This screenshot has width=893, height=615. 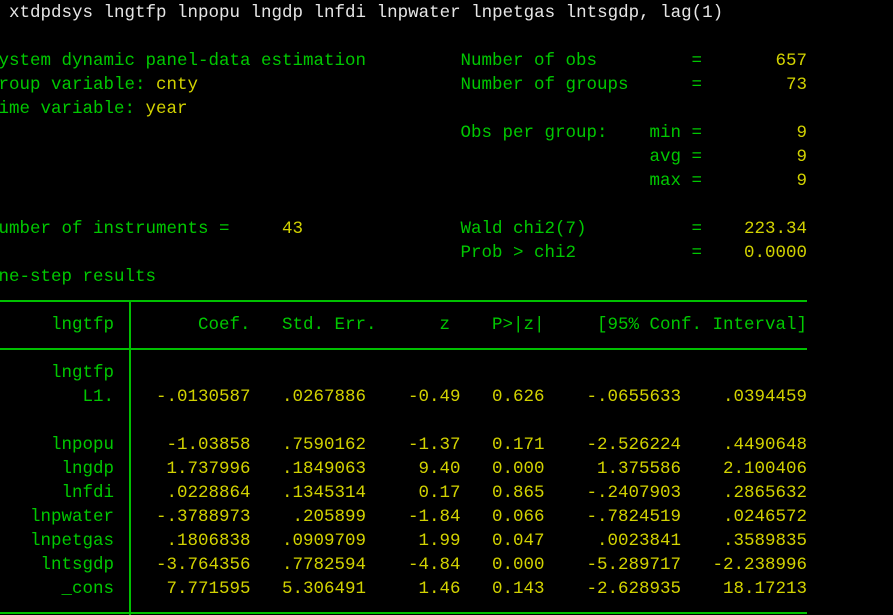 What do you see at coordinates (324, 397) in the screenshot?
I see `cell-value: .0267886` at bounding box center [324, 397].